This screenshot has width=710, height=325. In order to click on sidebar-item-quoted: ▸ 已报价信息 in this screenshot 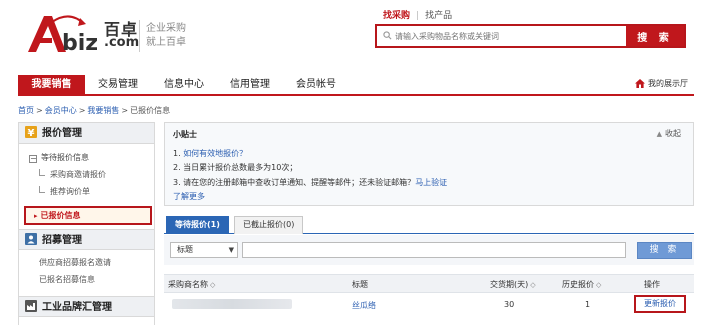, I will do `click(88, 215)`.